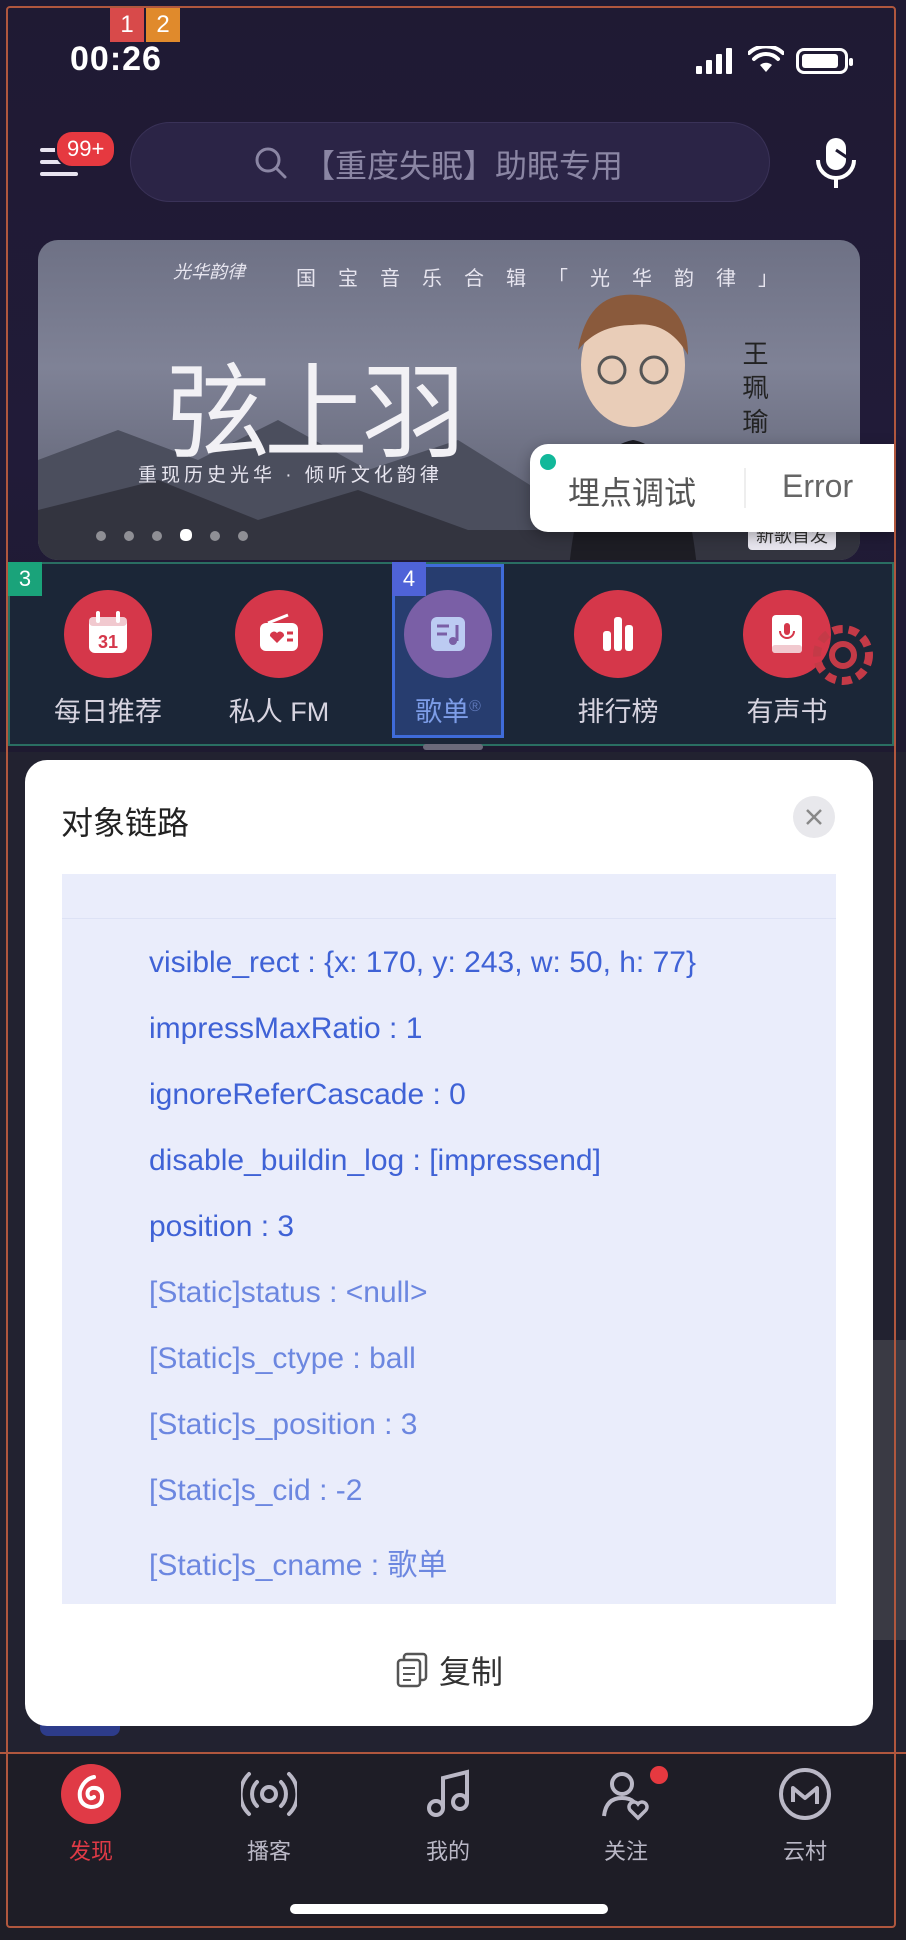 The width and height of the screenshot is (906, 1940). I want to click on signal-icon, so click(714, 61).